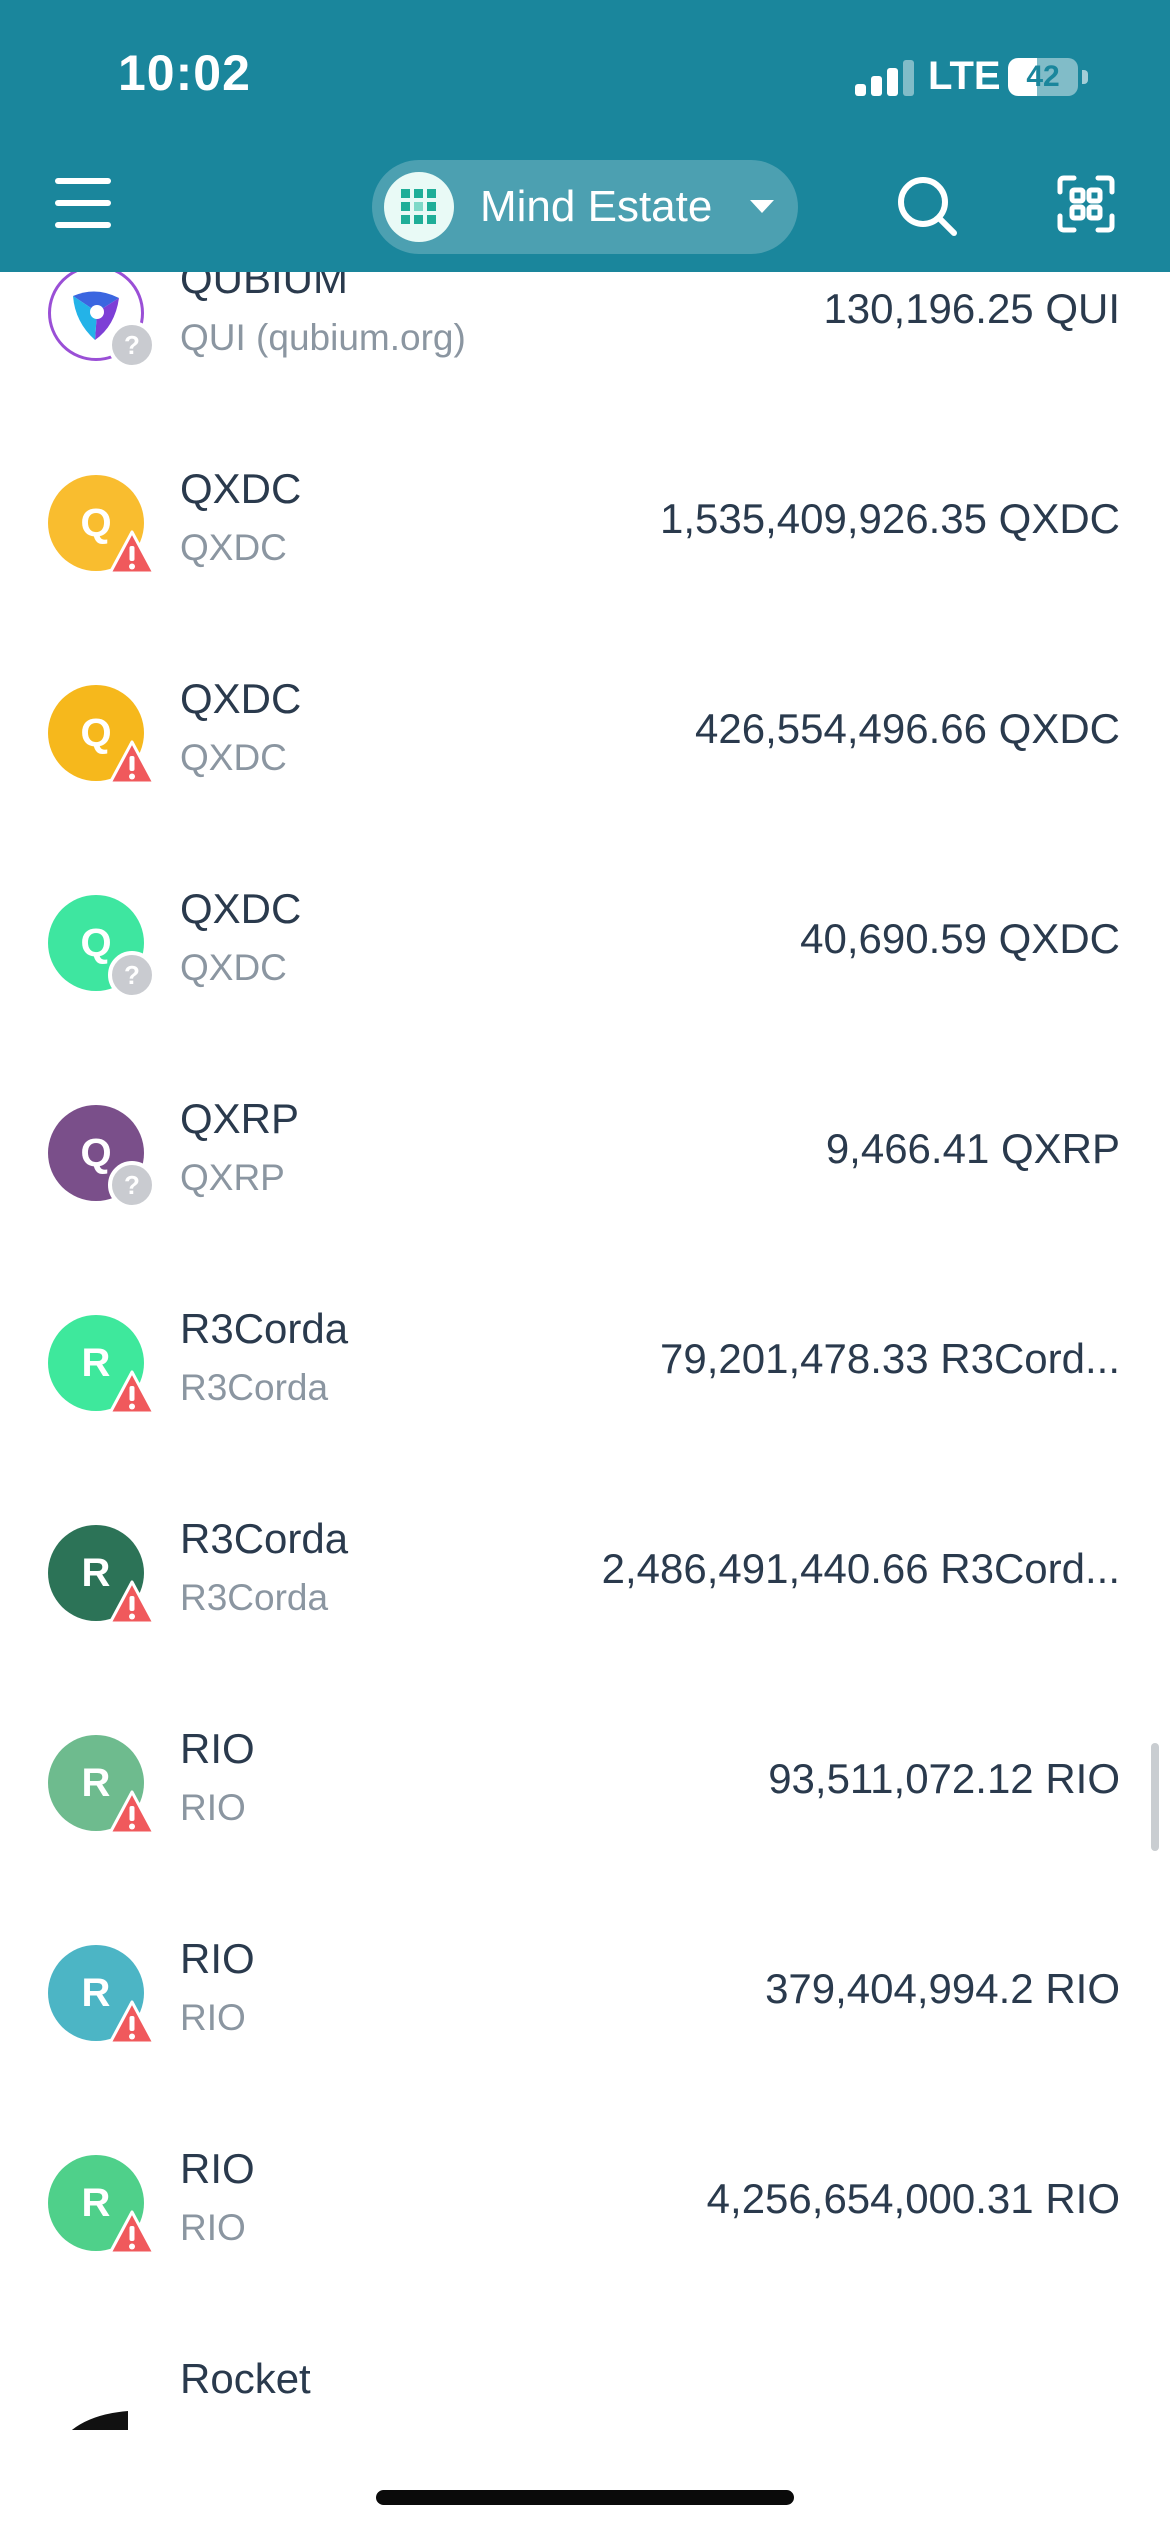 Image resolution: width=1170 pixels, height=2532 pixels. I want to click on token-name: Rocket, so click(245, 2378).